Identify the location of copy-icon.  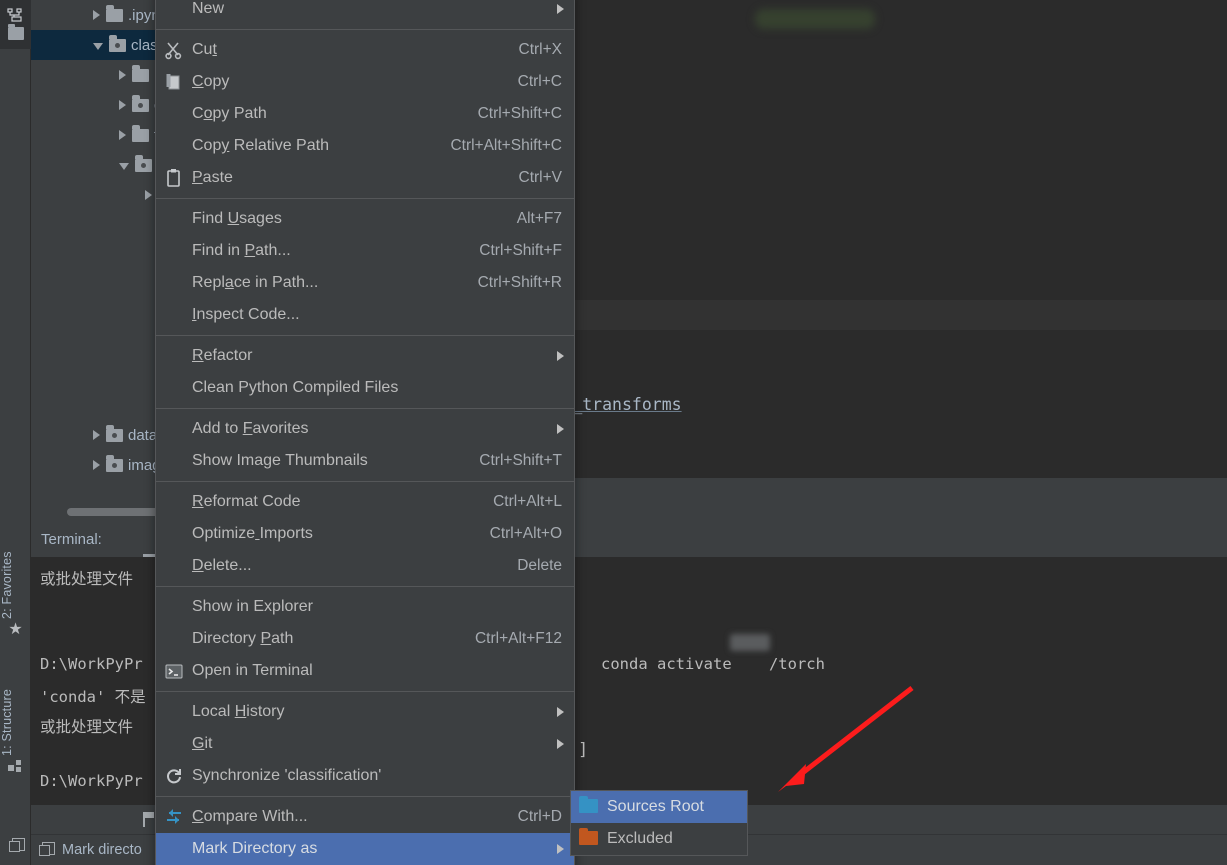
(173, 82).